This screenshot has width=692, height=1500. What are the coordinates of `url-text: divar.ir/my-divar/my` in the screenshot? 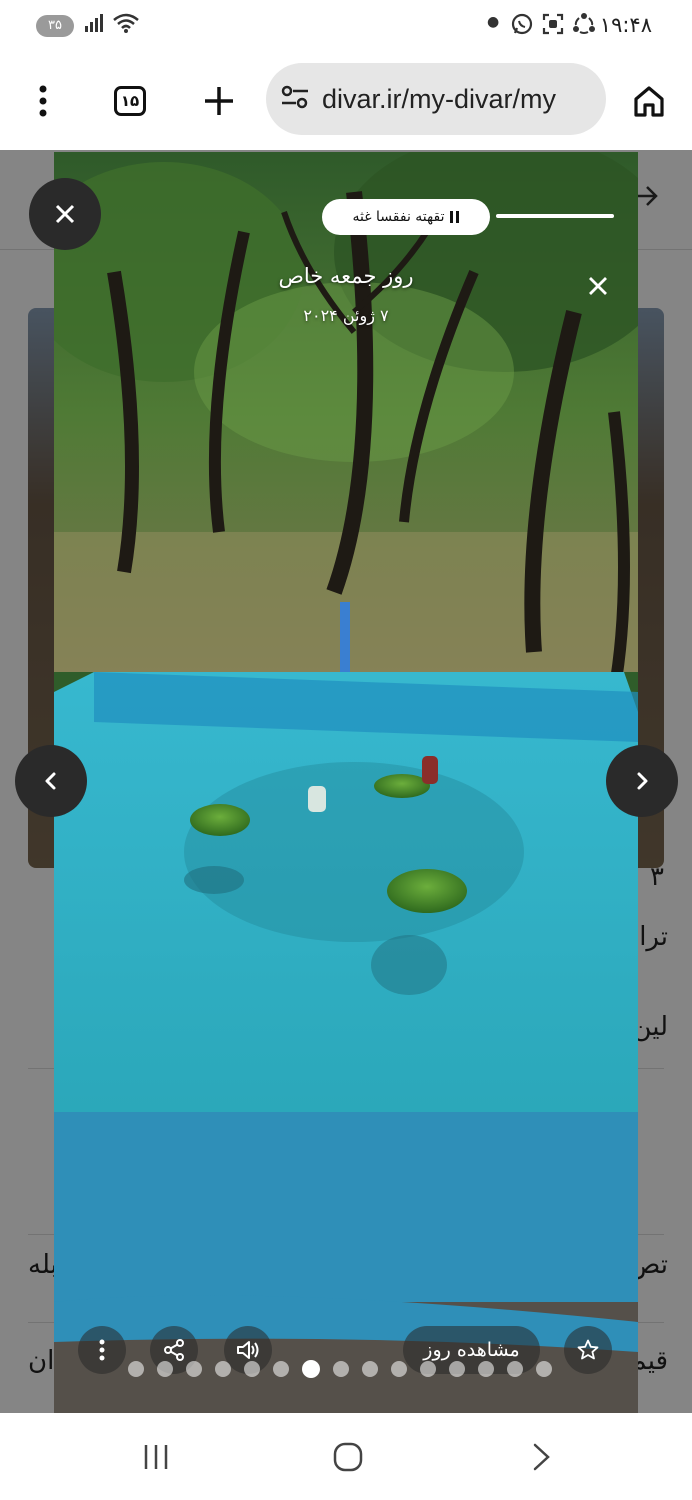 It's located at (439, 98).